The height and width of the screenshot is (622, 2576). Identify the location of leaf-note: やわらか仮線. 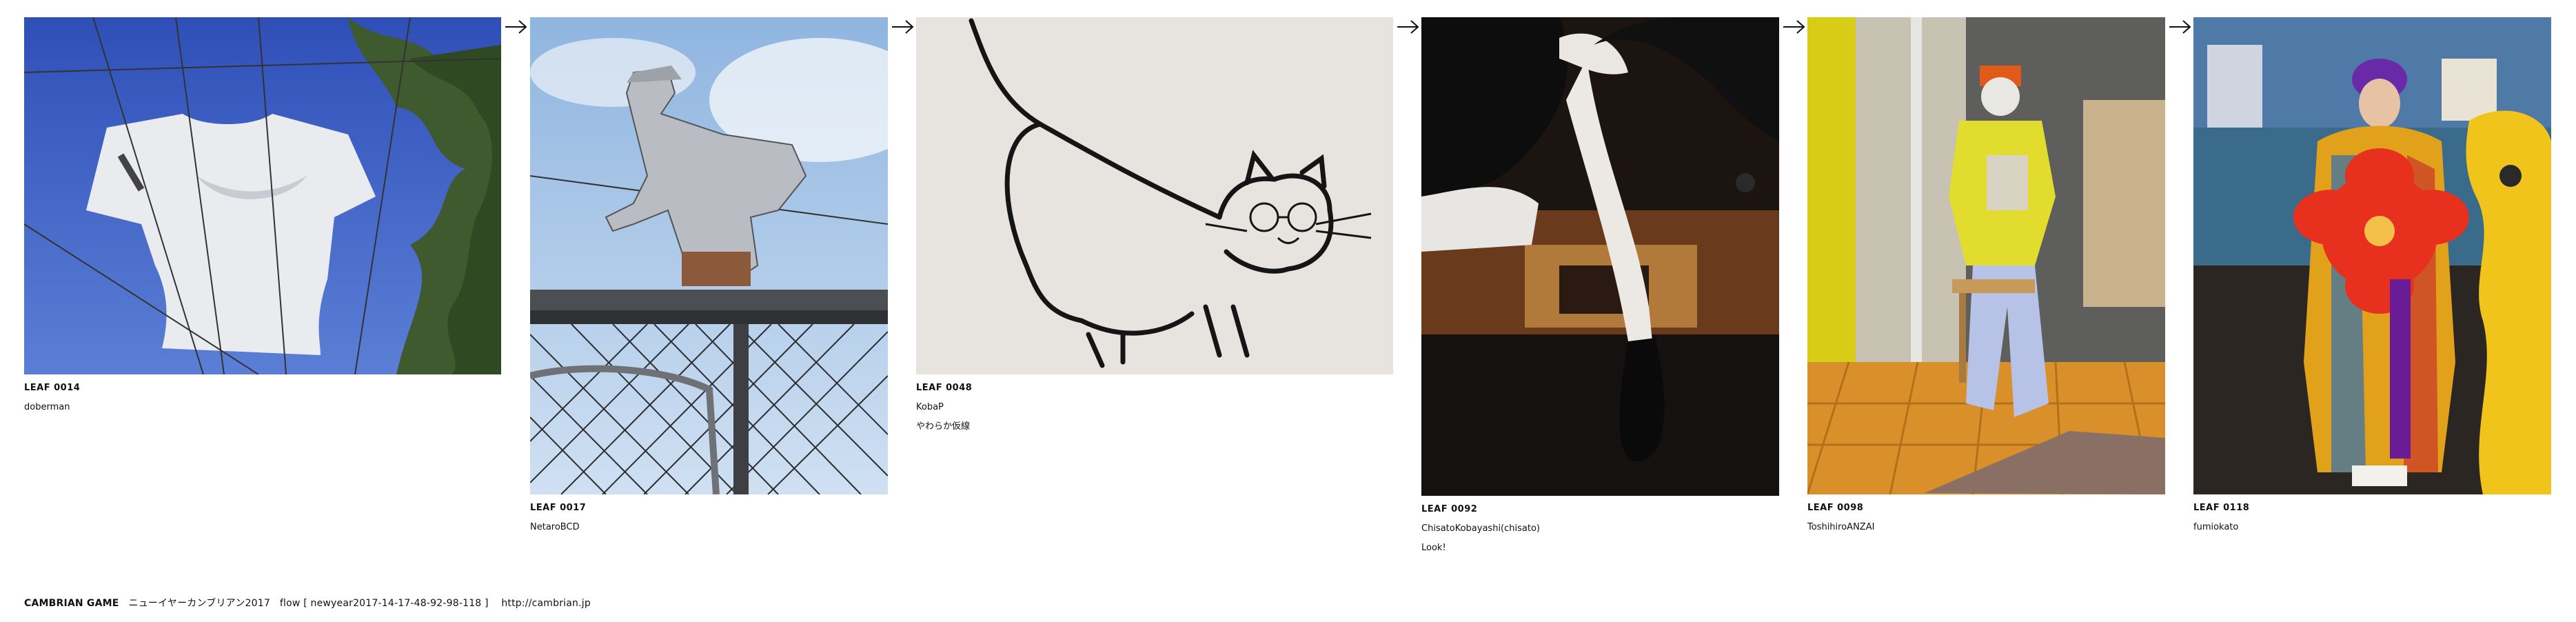
(944, 427).